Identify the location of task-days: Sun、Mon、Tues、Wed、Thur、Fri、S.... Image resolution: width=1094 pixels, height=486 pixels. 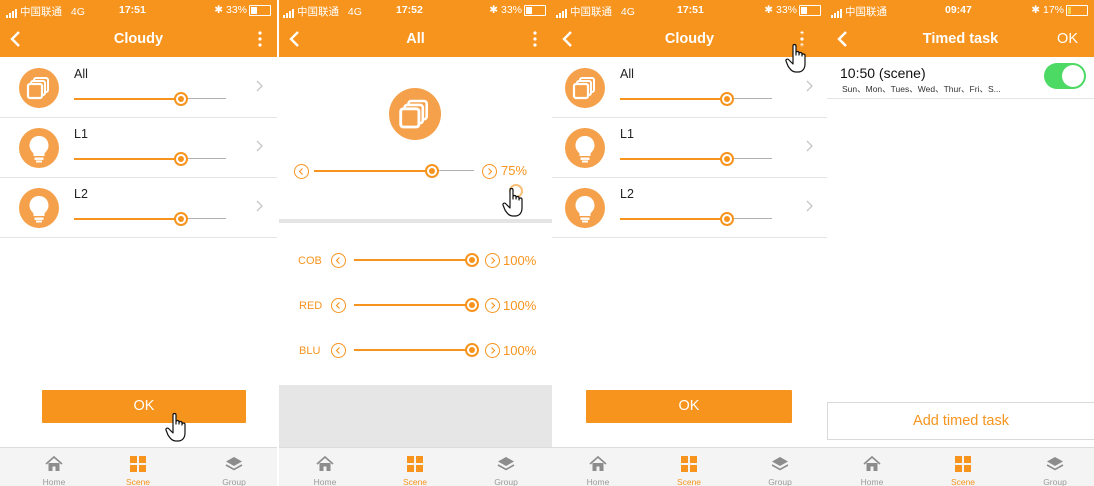
(921, 89).